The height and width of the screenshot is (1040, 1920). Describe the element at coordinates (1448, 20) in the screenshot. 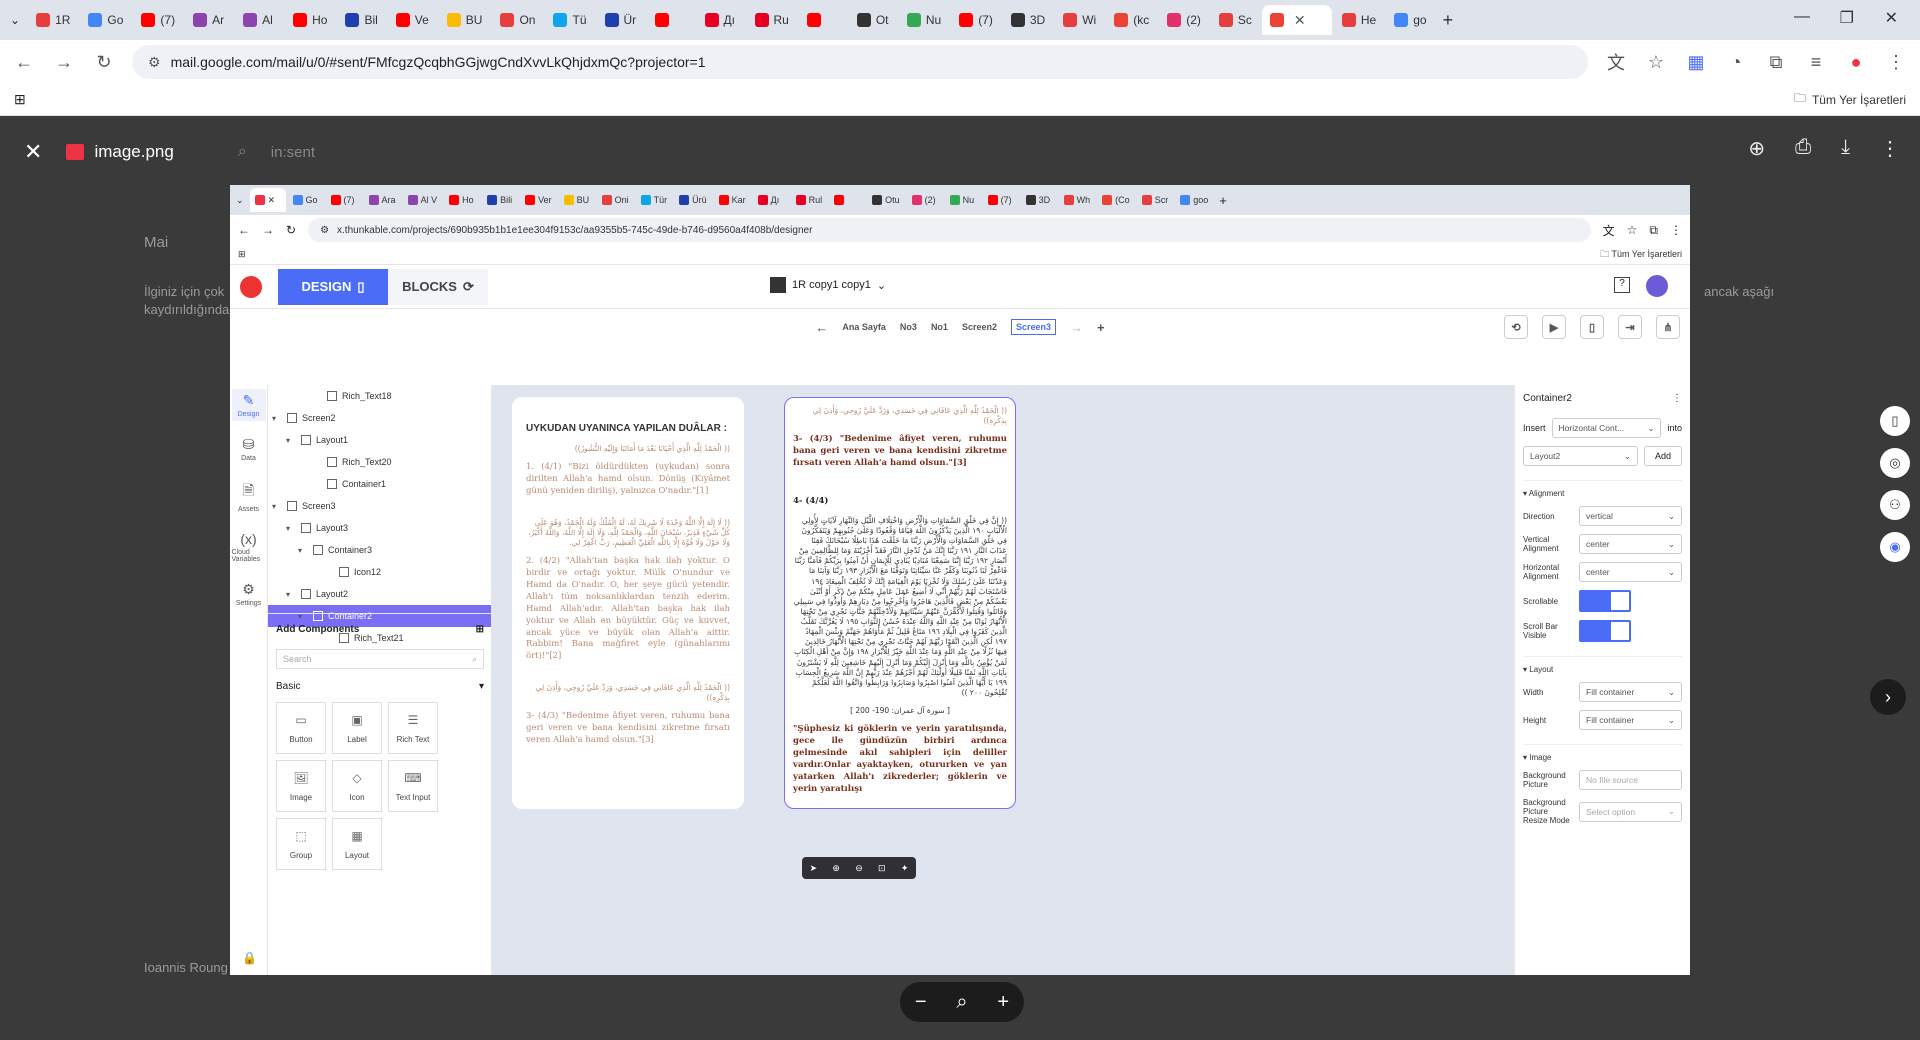

I see `new-tab-icon: +` at that location.